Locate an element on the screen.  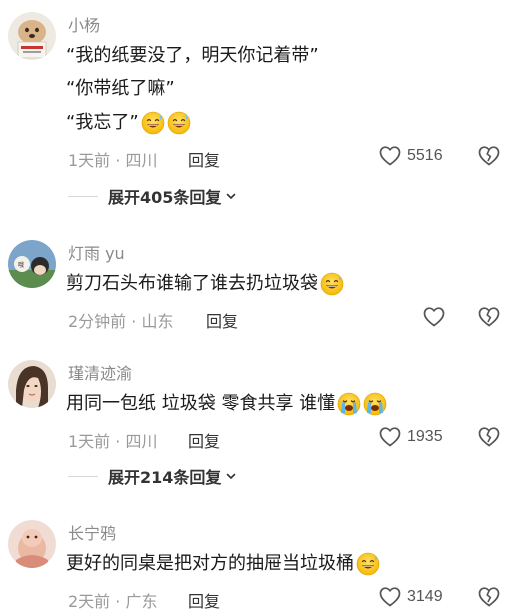
expand-replies-button: 展开405条回复 is located at coordinates (152, 196).